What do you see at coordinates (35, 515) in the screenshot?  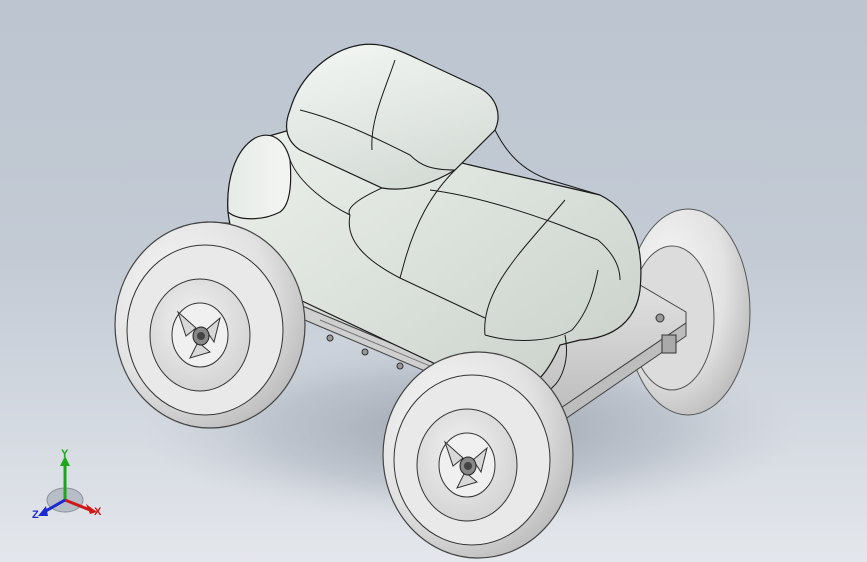 I see `triad-z-label: Z` at bounding box center [35, 515].